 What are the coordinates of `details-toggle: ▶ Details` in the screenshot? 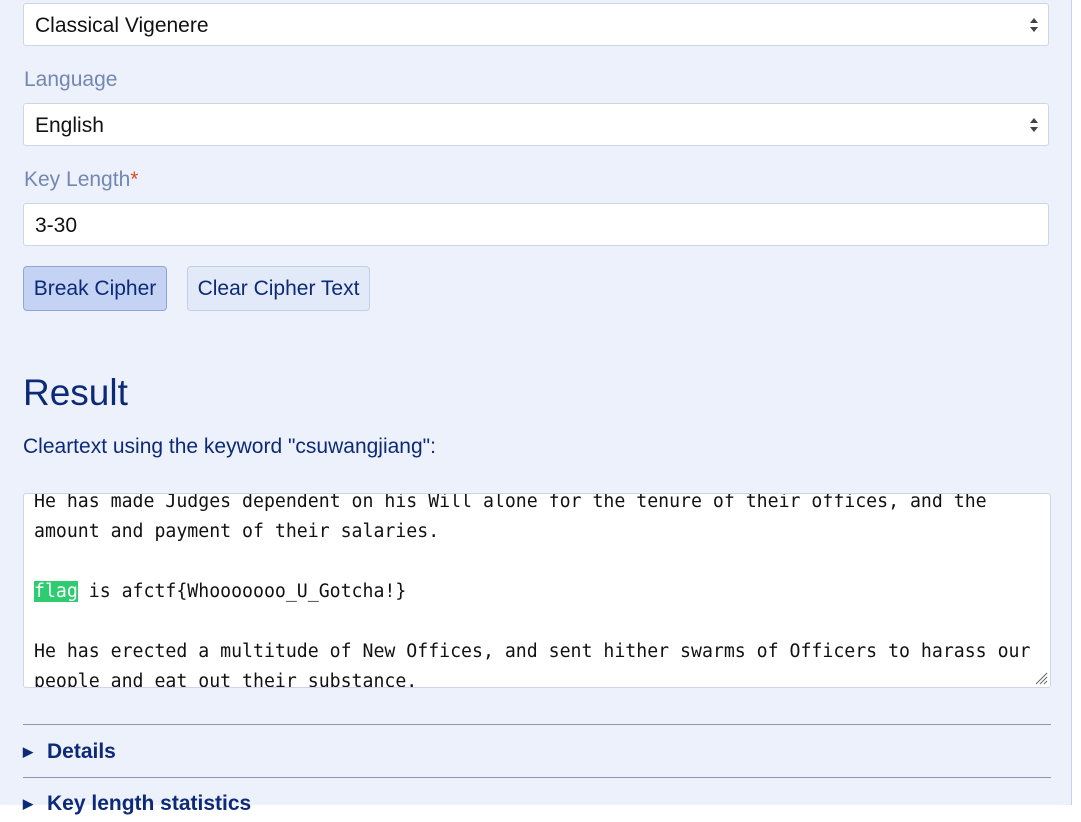 It's located at (69, 755).